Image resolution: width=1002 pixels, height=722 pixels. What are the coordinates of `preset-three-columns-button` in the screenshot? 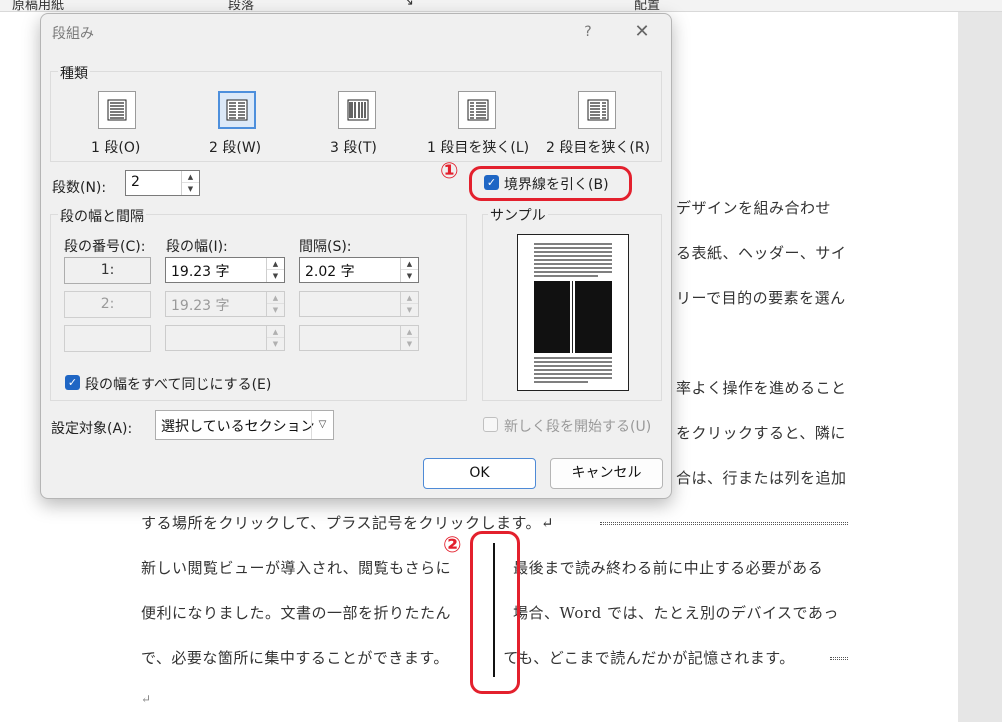 It's located at (357, 110).